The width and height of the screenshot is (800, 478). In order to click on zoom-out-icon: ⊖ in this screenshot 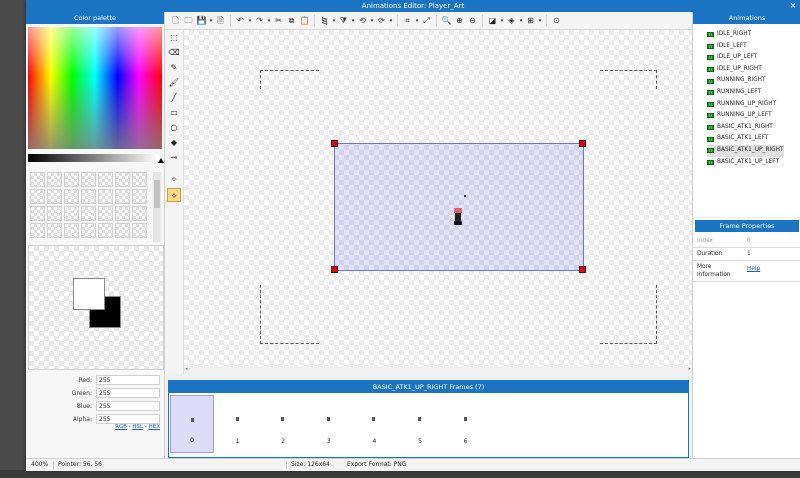, I will do `click(472, 21)`.